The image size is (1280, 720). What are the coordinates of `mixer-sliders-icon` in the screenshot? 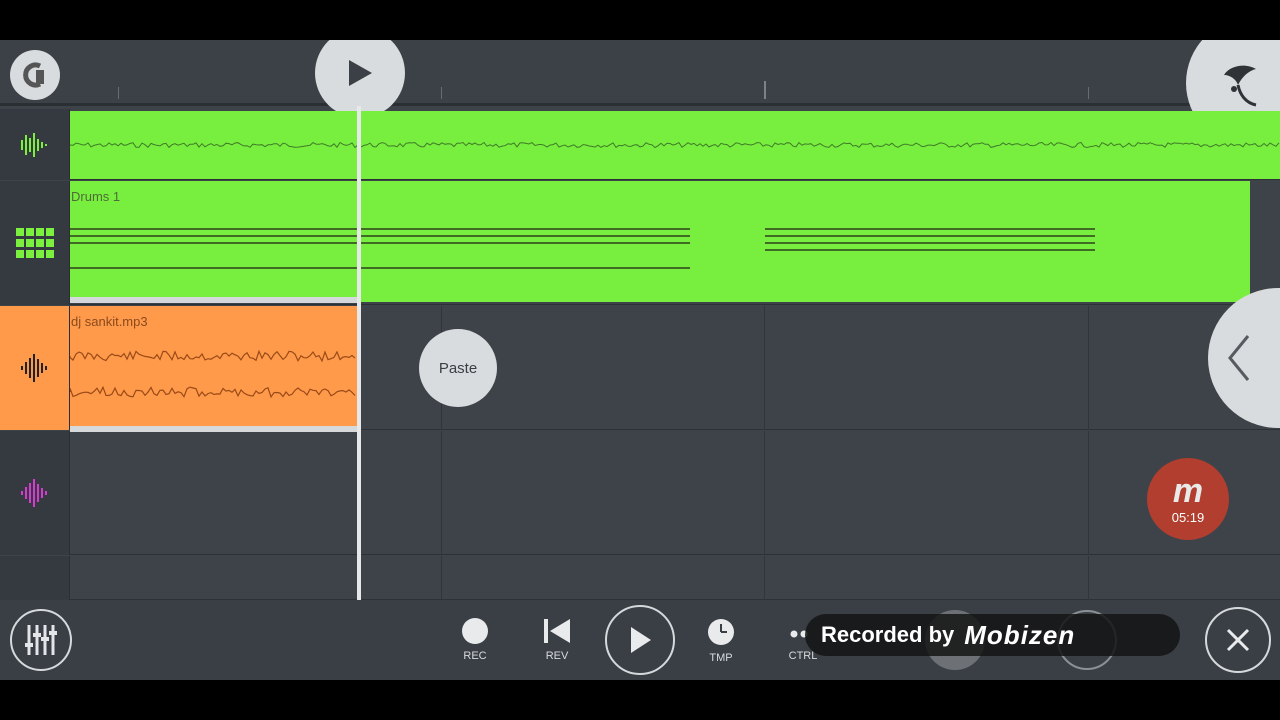 It's located at (41, 640).